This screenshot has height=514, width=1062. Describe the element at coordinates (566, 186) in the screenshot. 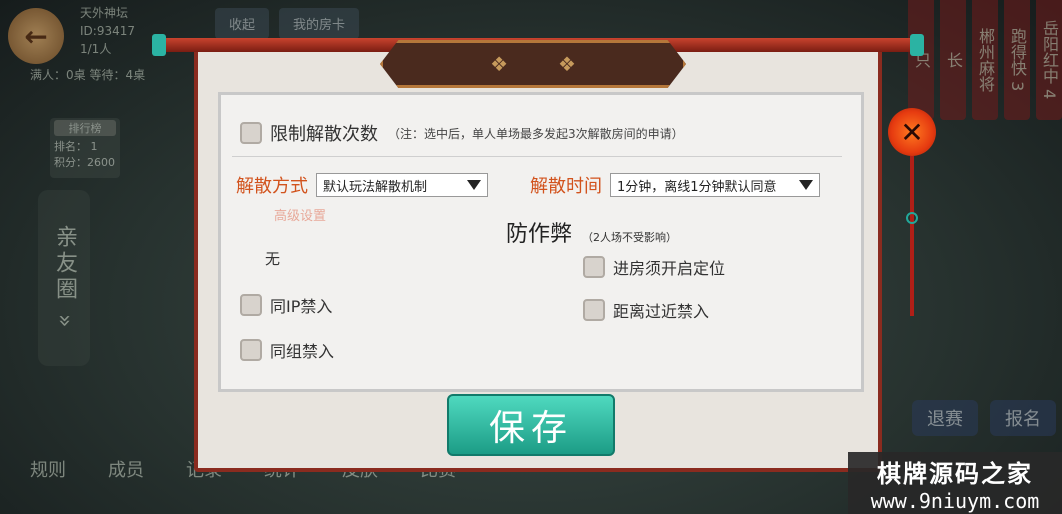

I see `dismiss-time-label: 解散时间` at that location.